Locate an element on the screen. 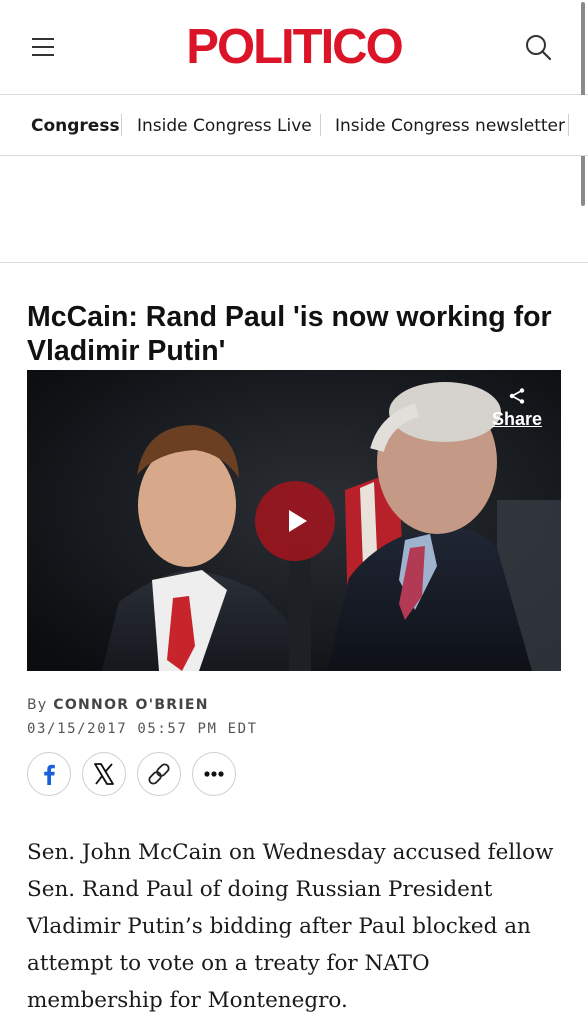 The height and width of the screenshot is (1024, 588). search-icon is located at coordinates (538, 47).